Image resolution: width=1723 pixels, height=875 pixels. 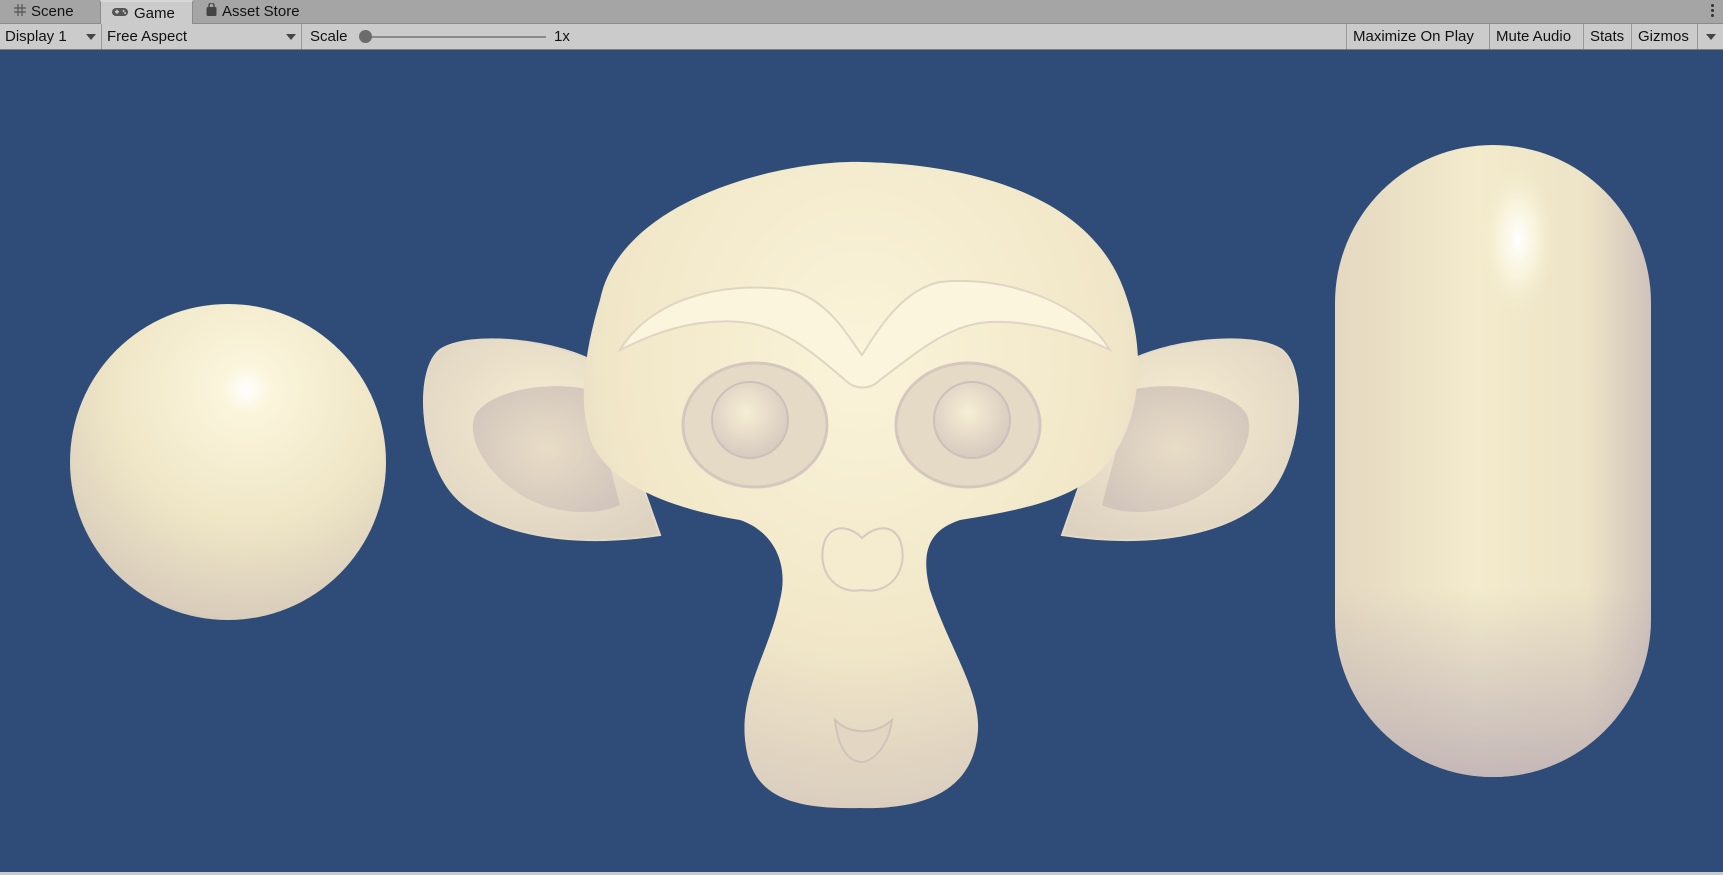 What do you see at coordinates (154, 14) in the screenshot?
I see `tab-game-label: Game` at bounding box center [154, 14].